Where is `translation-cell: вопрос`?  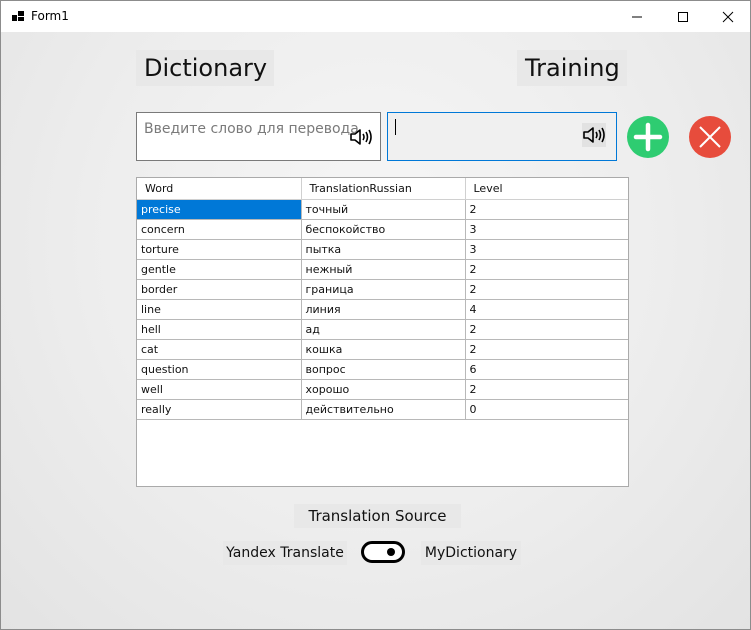
translation-cell: вопрос is located at coordinates (383, 369).